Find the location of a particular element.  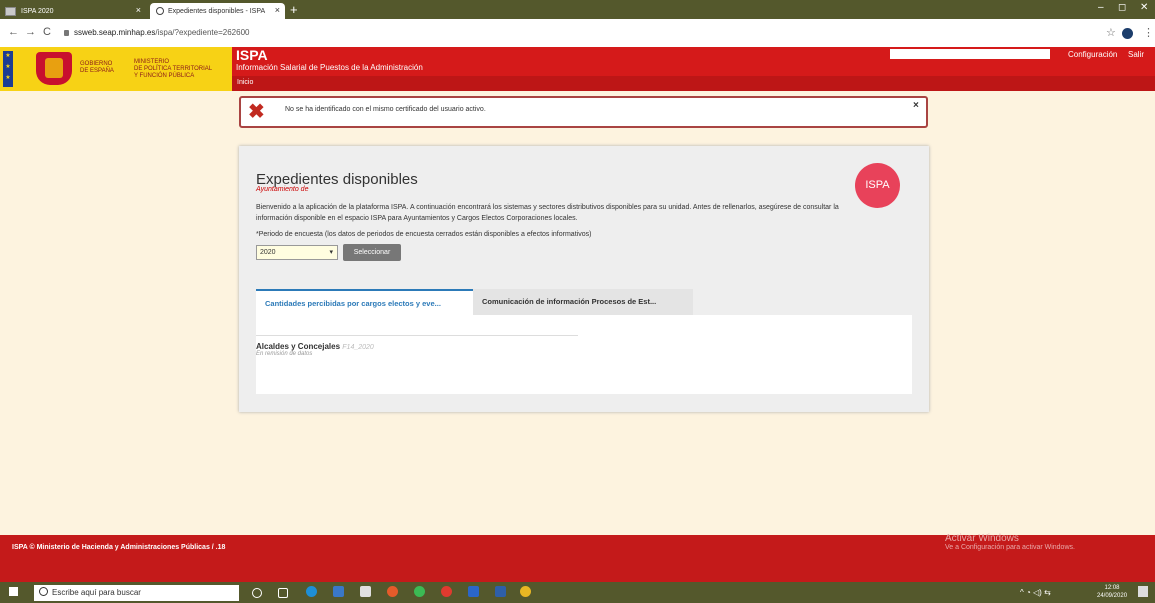

tab-title: Expedientes disponibles - ISPA is located at coordinates (217, 11).